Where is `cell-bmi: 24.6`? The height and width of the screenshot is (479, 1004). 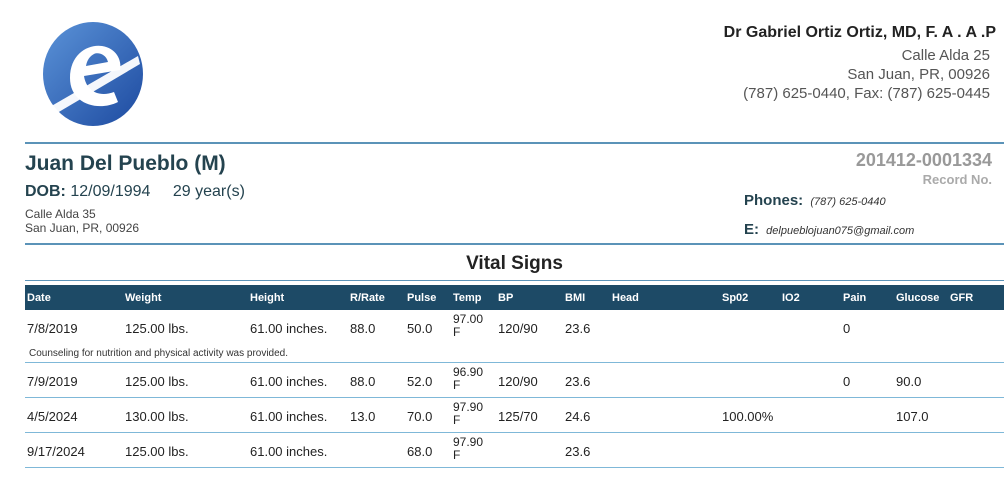
cell-bmi: 24.6 is located at coordinates (578, 416).